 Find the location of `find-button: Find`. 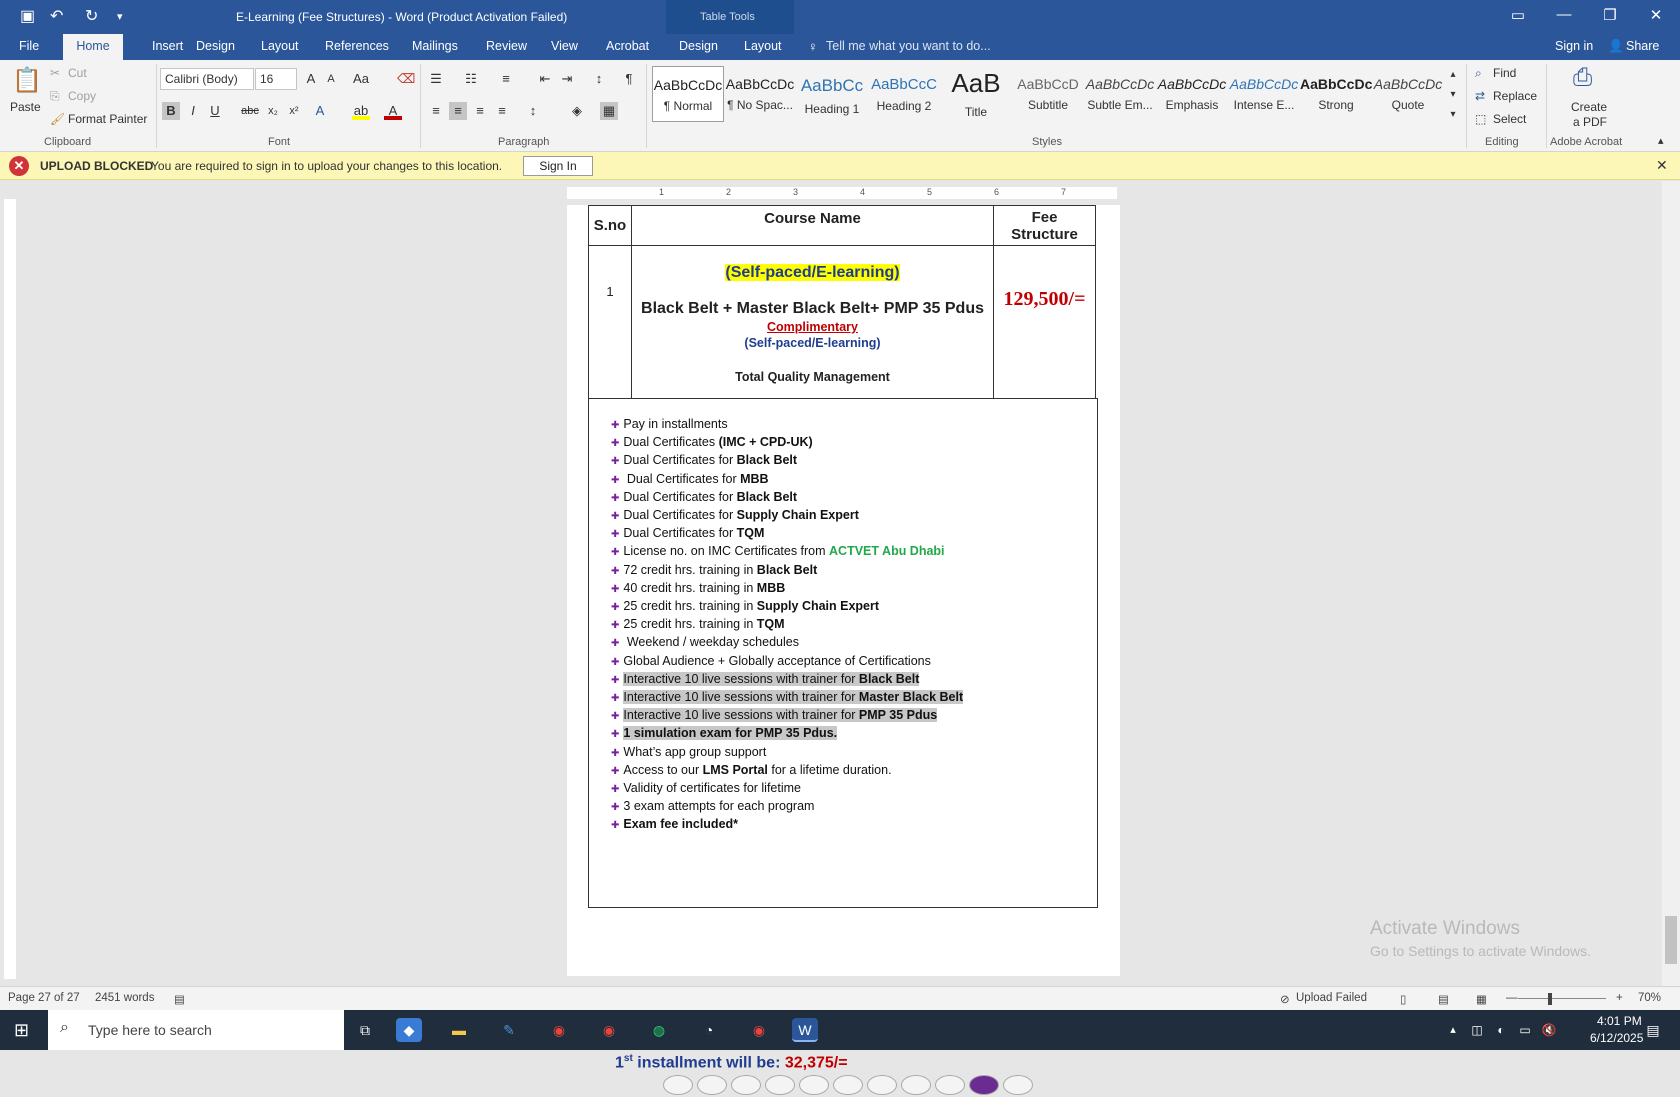

find-button: Find is located at coordinates (1504, 73).